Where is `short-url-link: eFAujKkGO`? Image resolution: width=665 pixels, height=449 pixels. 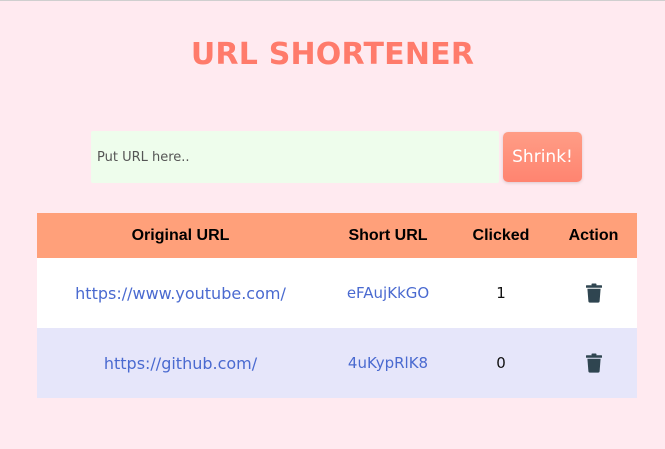
short-url-link: eFAujKkGO is located at coordinates (388, 293).